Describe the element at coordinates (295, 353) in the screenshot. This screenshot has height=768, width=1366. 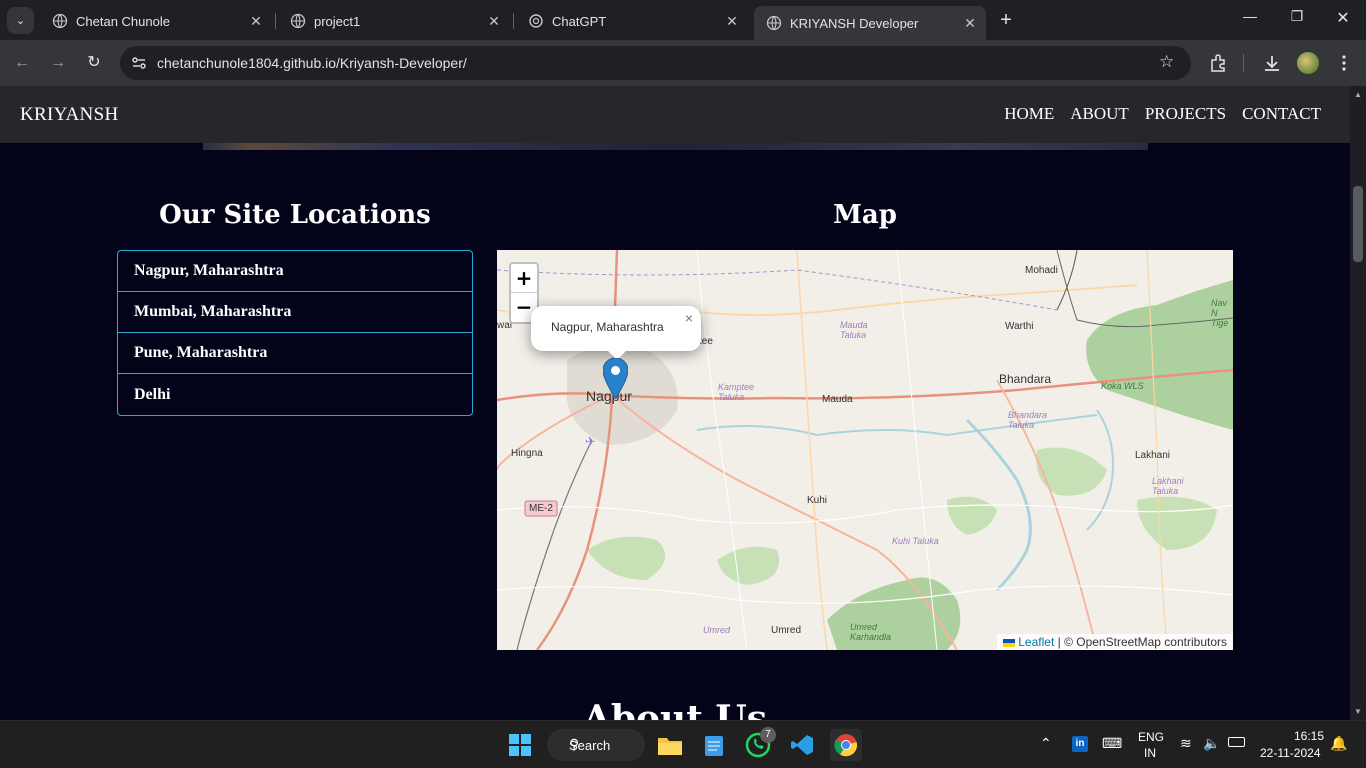
I see `location-item-pune: Pune, Maharashtra` at that location.